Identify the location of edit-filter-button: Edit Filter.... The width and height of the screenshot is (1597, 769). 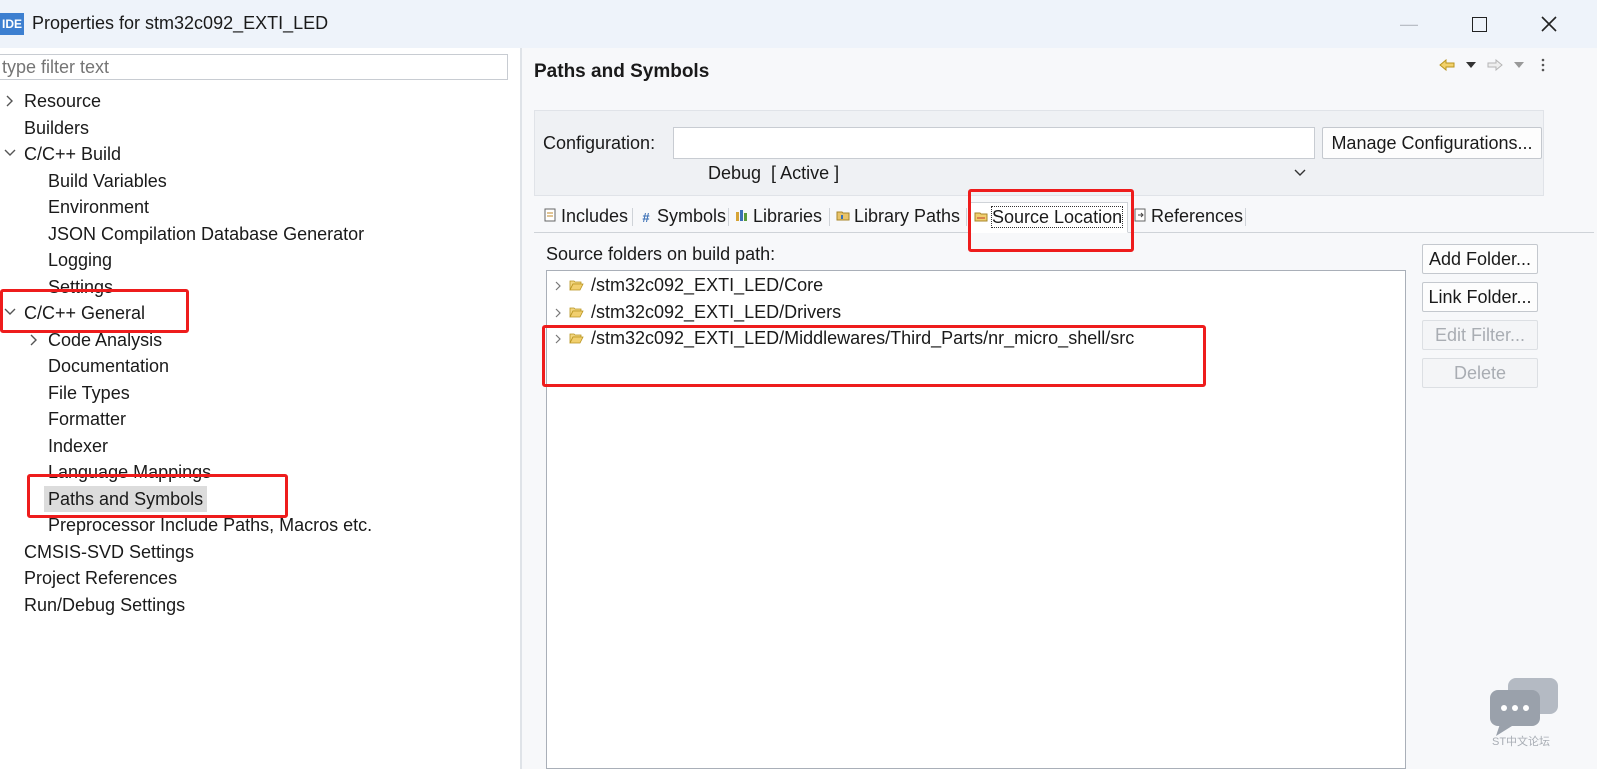
(1480, 335).